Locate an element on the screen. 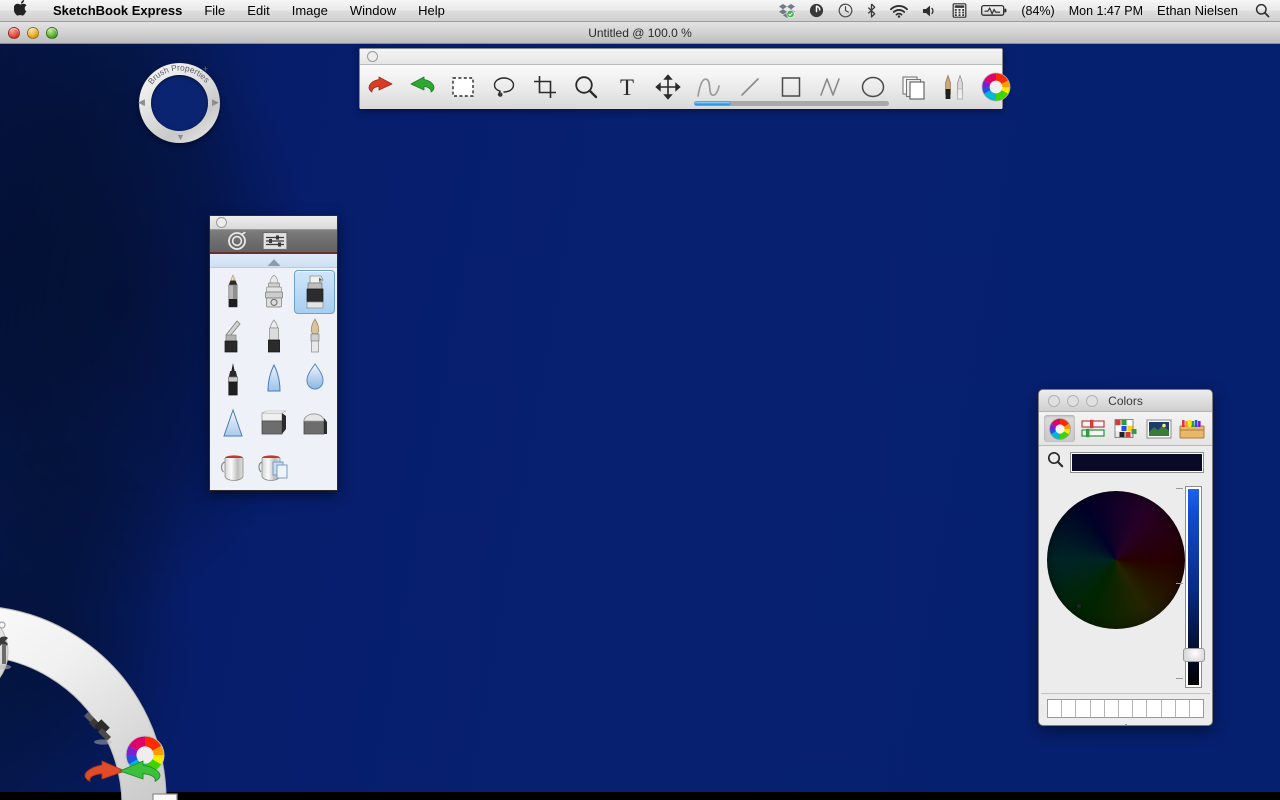 The width and height of the screenshot is (1280, 800). brush-felt-pen is located at coordinates (273, 336).